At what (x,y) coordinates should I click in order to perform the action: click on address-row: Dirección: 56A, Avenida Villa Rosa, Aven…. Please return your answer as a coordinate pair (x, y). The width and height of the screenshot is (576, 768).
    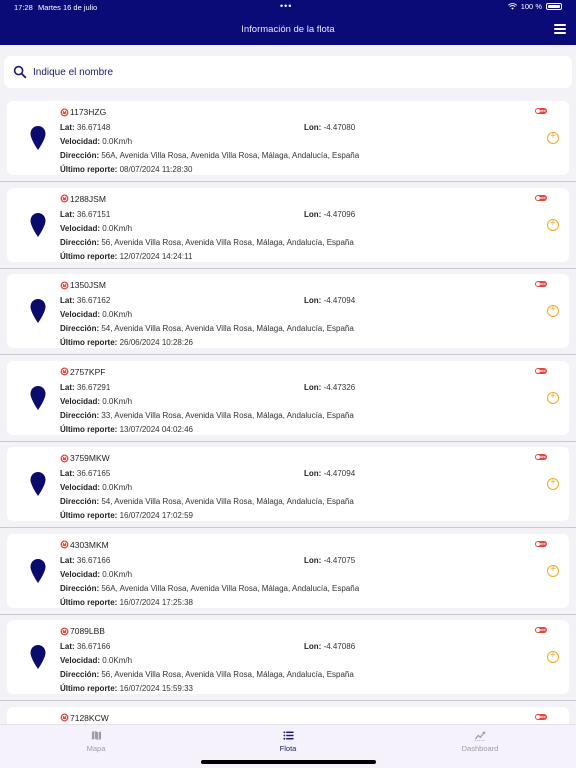
    Looking at the image, I should click on (209, 588).